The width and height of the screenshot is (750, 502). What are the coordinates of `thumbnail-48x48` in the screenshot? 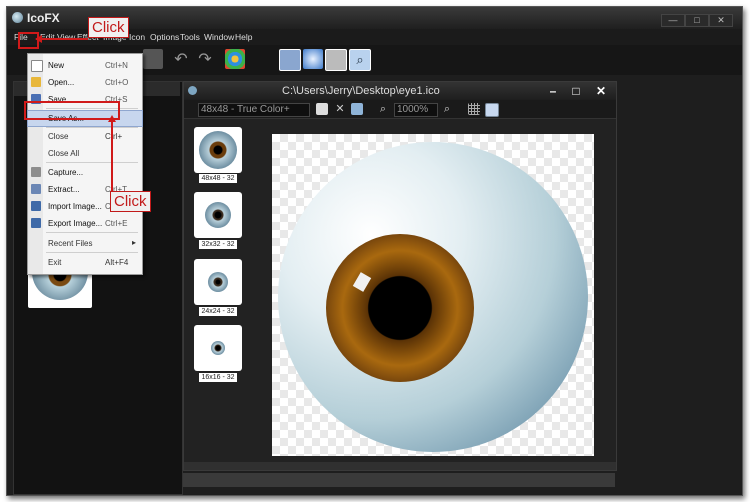 It's located at (218, 150).